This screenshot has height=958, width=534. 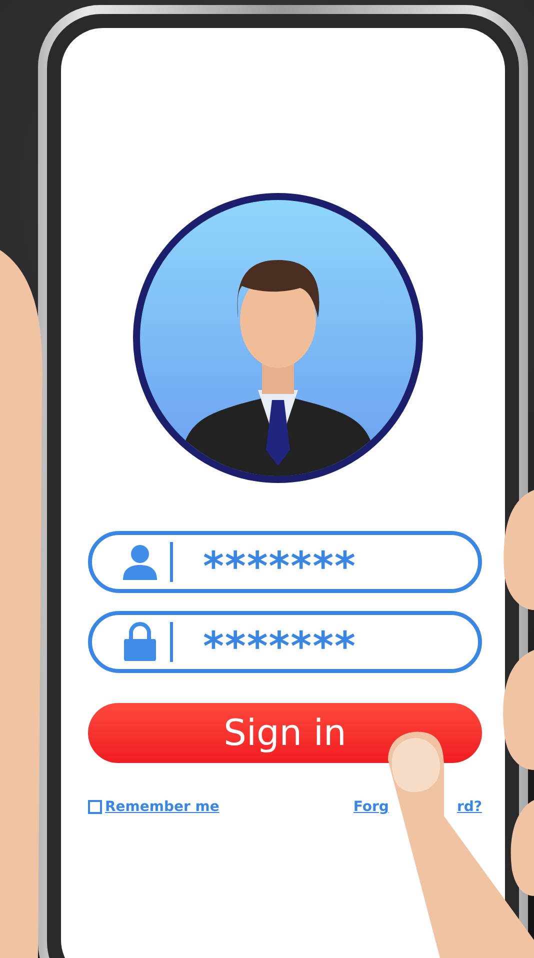 I want to click on remember-checkbox, so click(x=95, y=807).